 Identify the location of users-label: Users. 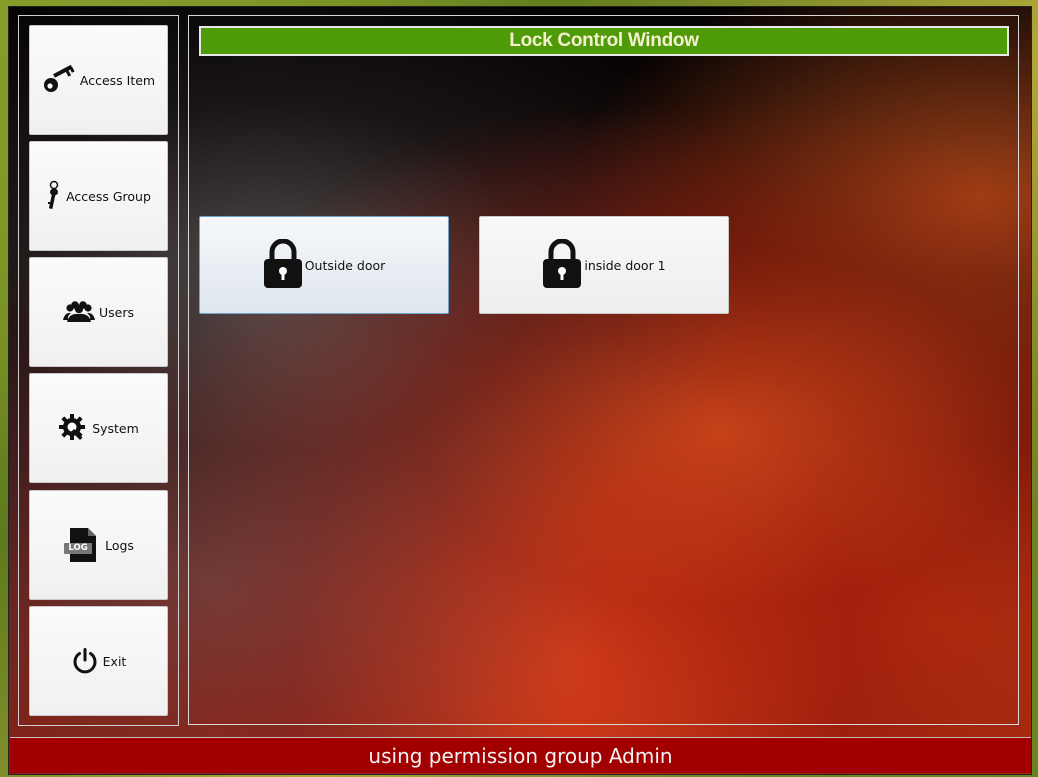
(116, 312).